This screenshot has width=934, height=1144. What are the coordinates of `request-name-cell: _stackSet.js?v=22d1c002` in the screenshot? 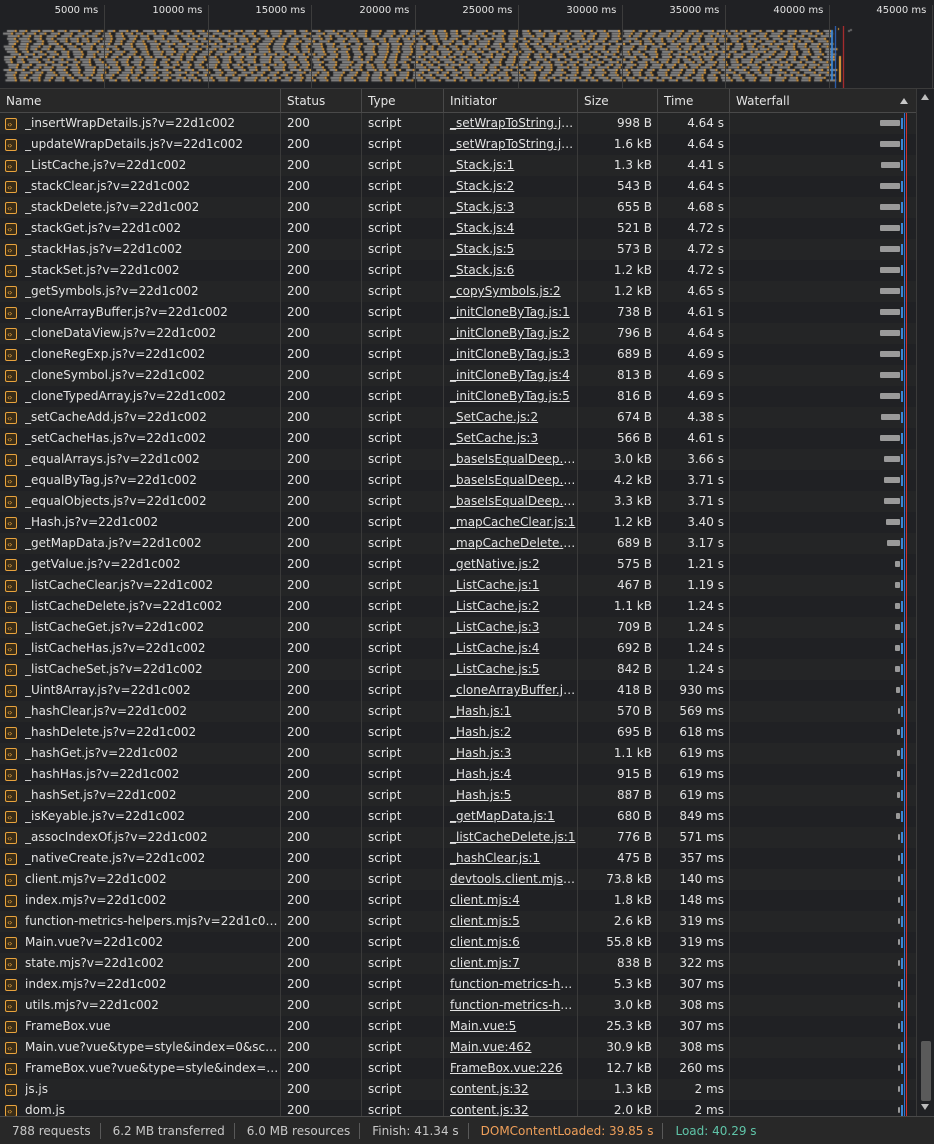 It's located at (140, 270).